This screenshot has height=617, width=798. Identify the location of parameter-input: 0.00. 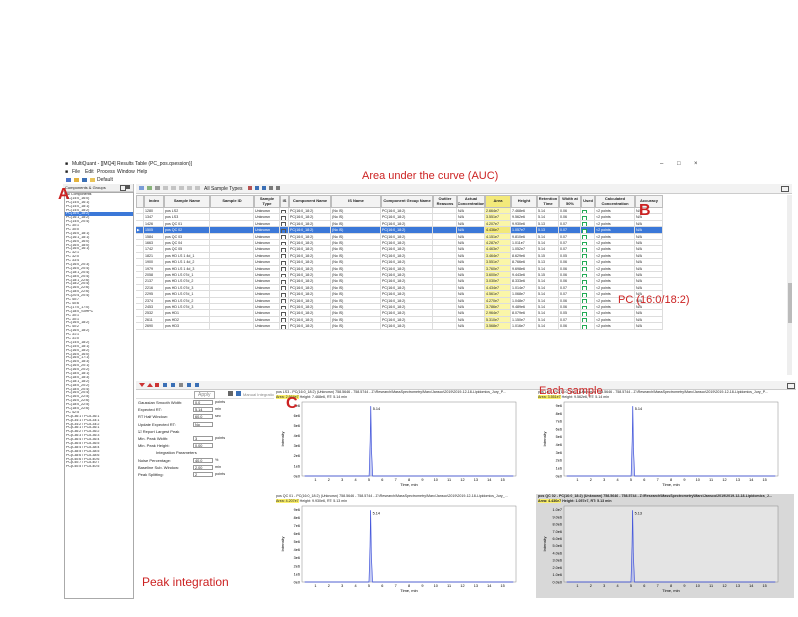
(203, 446).